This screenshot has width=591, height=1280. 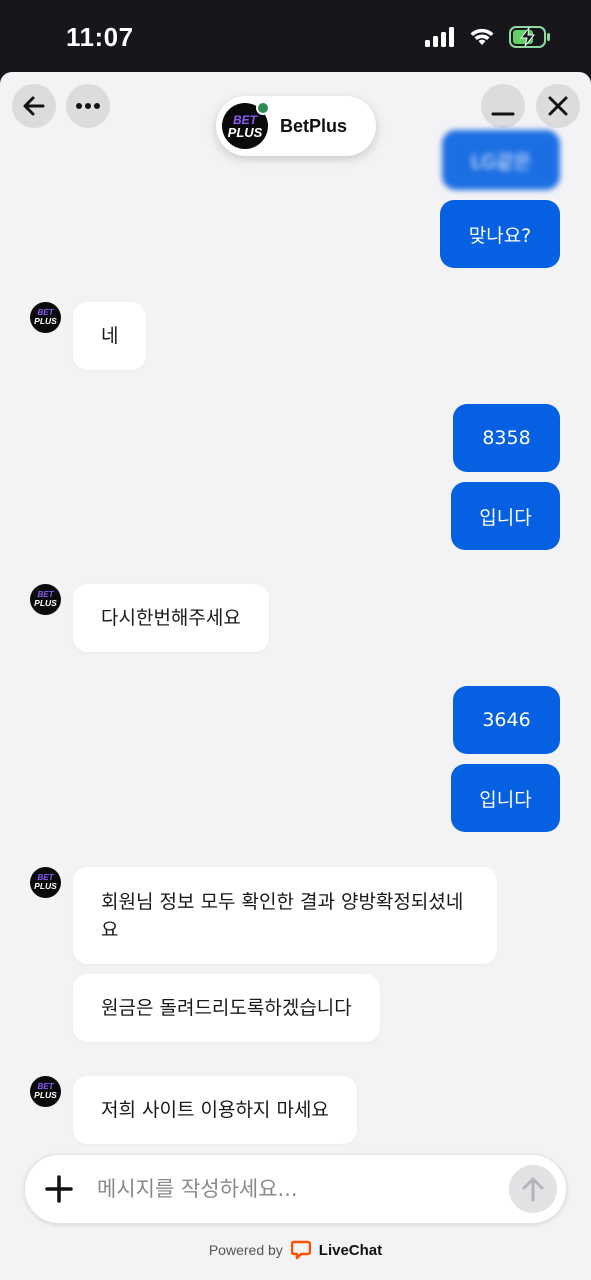 I want to click on status-icons, so click(x=488, y=37).